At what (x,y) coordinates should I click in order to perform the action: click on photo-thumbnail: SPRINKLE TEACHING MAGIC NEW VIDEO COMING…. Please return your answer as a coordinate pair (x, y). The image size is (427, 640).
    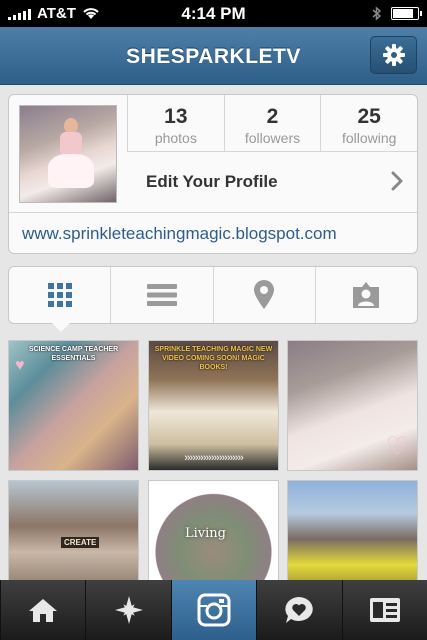
    Looking at the image, I should click on (213, 405).